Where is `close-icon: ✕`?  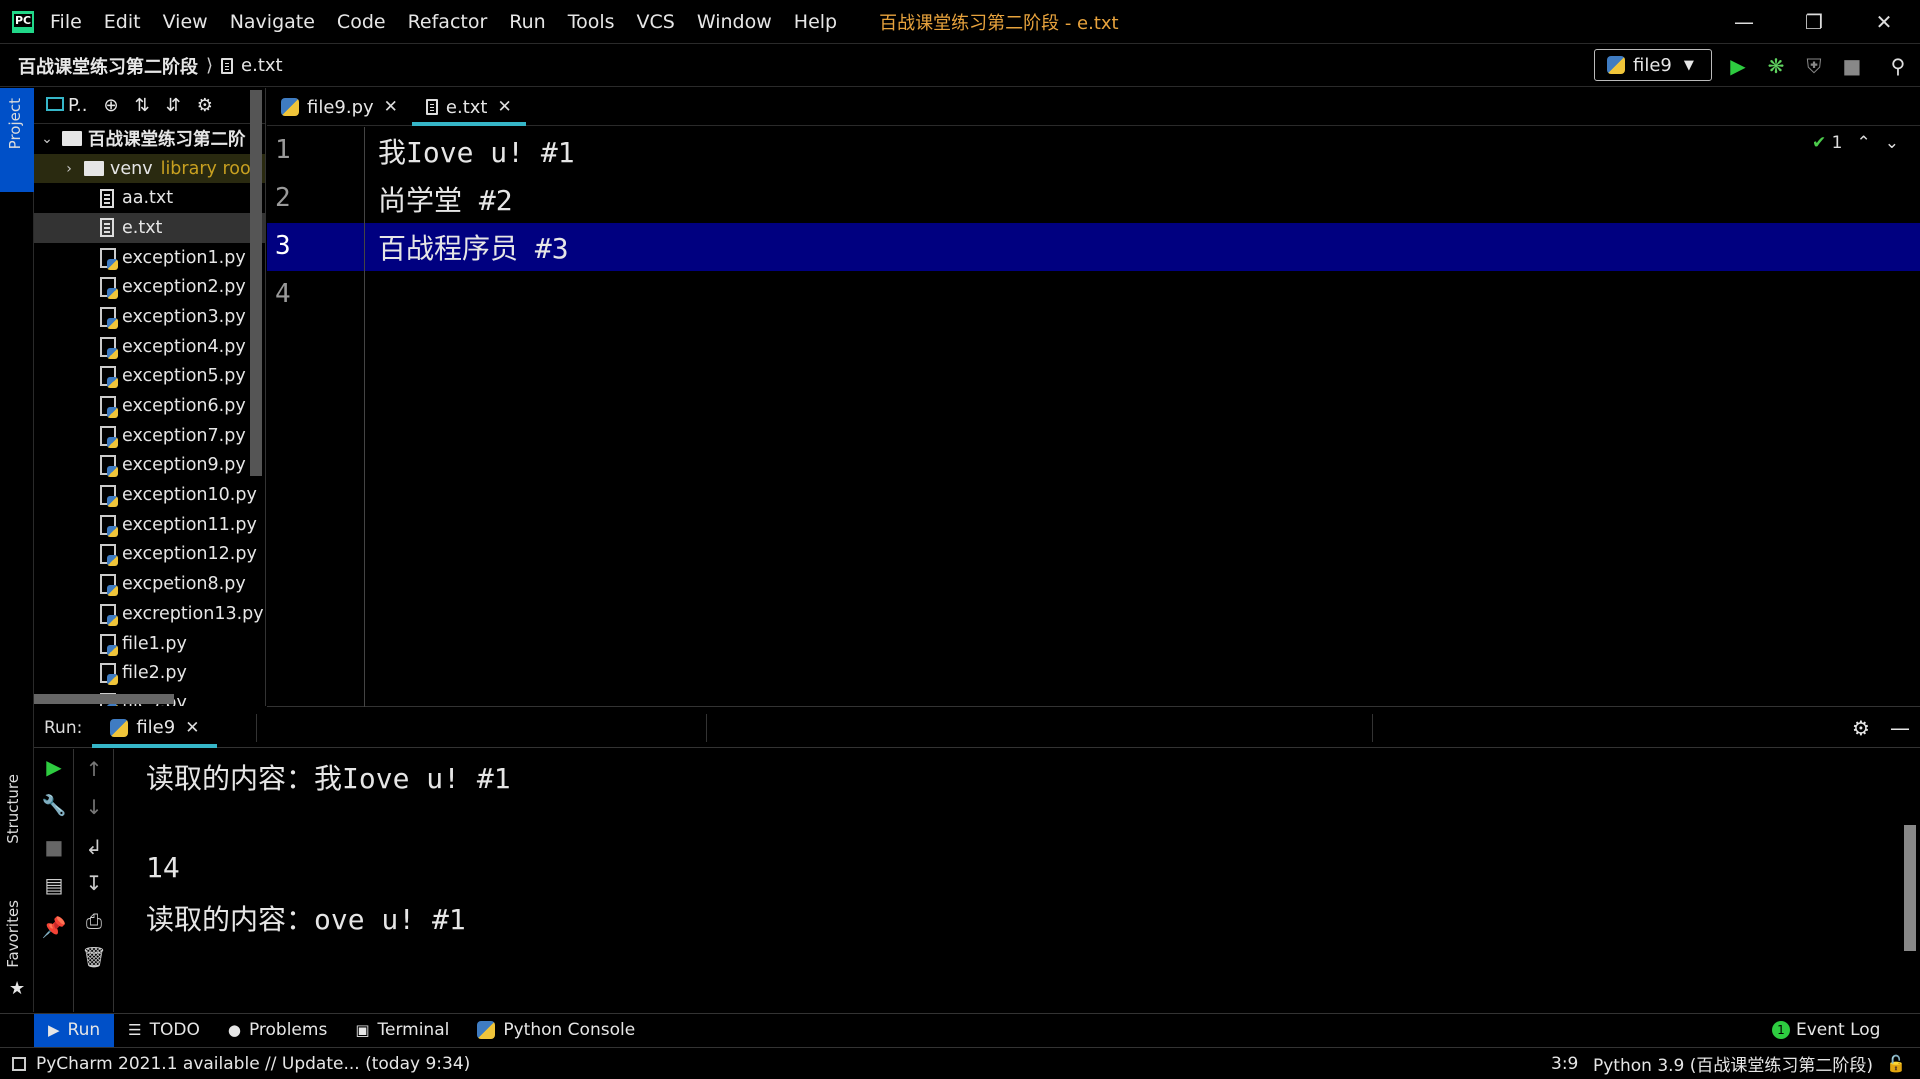
close-icon: ✕ is located at coordinates (1884, 22).